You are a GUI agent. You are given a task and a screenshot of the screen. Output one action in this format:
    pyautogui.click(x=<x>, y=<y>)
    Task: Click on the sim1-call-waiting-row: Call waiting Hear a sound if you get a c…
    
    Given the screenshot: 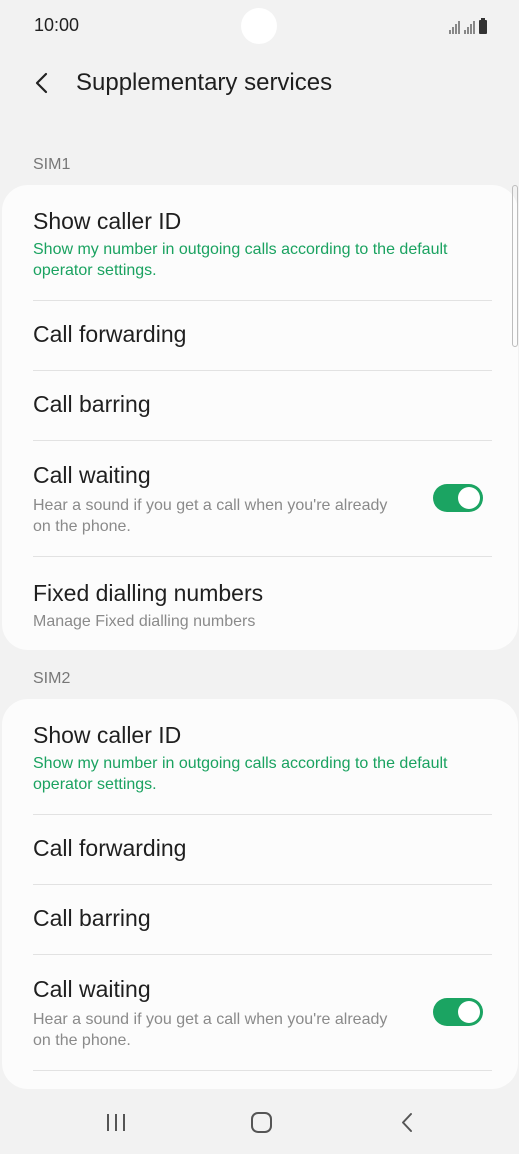 What is the action you would take?
    pyautogui.click(x=260, y=498)
    